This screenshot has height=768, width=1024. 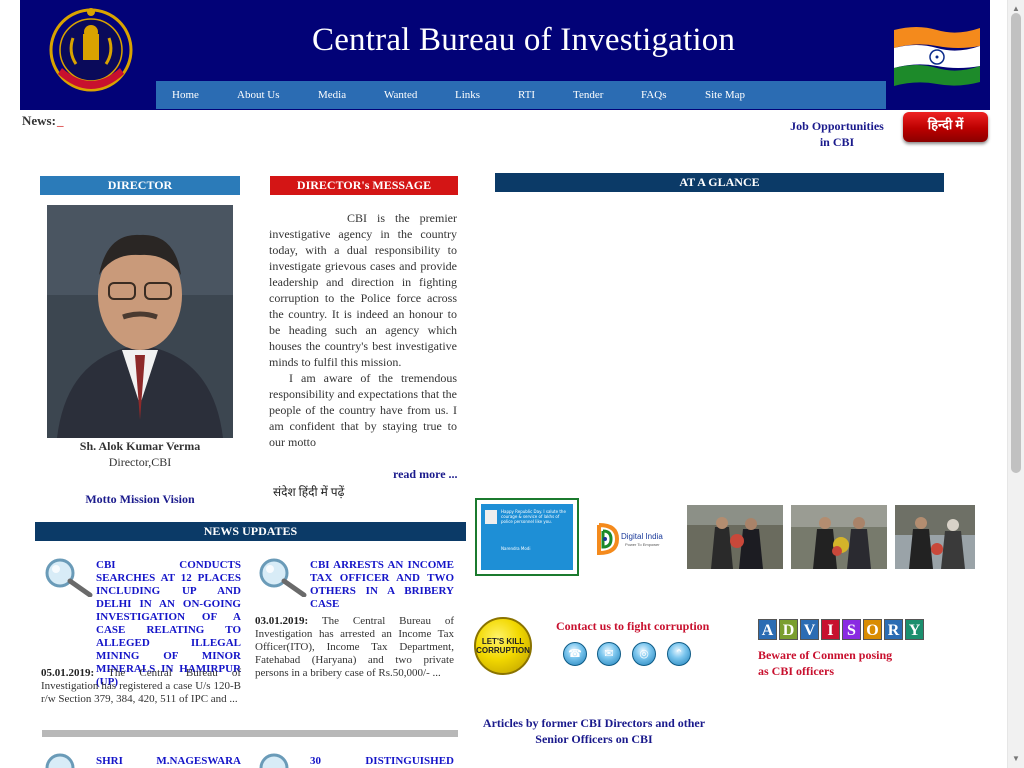 I want to click on warning-line-1: Beware of Conmen posing, so click(x=825, y=655).